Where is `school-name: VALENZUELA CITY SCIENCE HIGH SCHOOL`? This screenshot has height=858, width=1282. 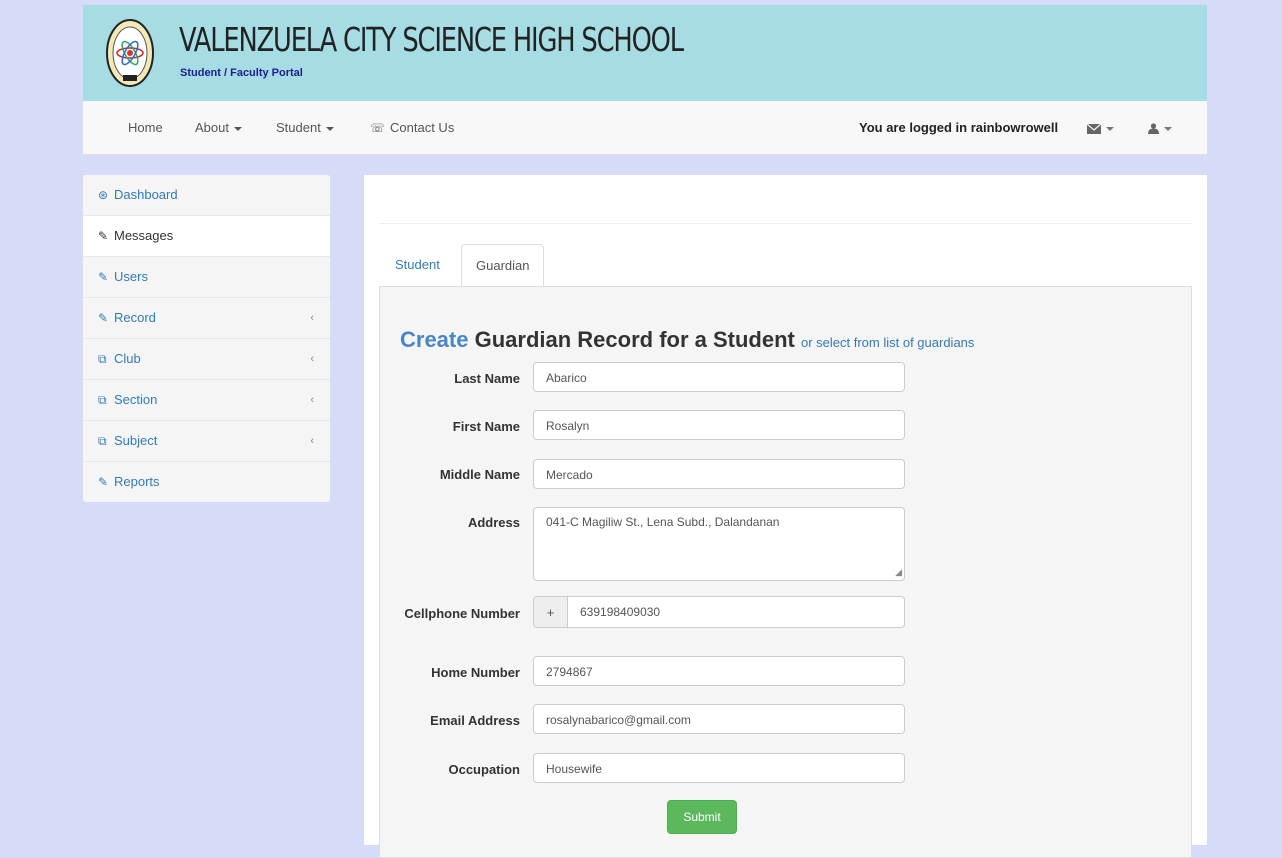
school-name: VALENZUELA CITY SCIENCE HIGH SCHOOL is located at coordinates (431, 39).